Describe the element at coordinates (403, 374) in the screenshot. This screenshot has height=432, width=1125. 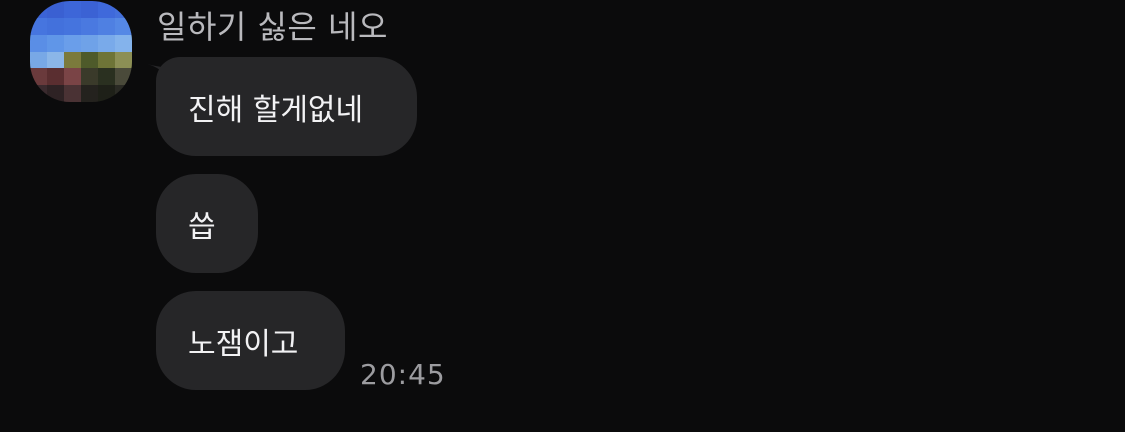
I see `message-timestamp: 20:45` at that location.